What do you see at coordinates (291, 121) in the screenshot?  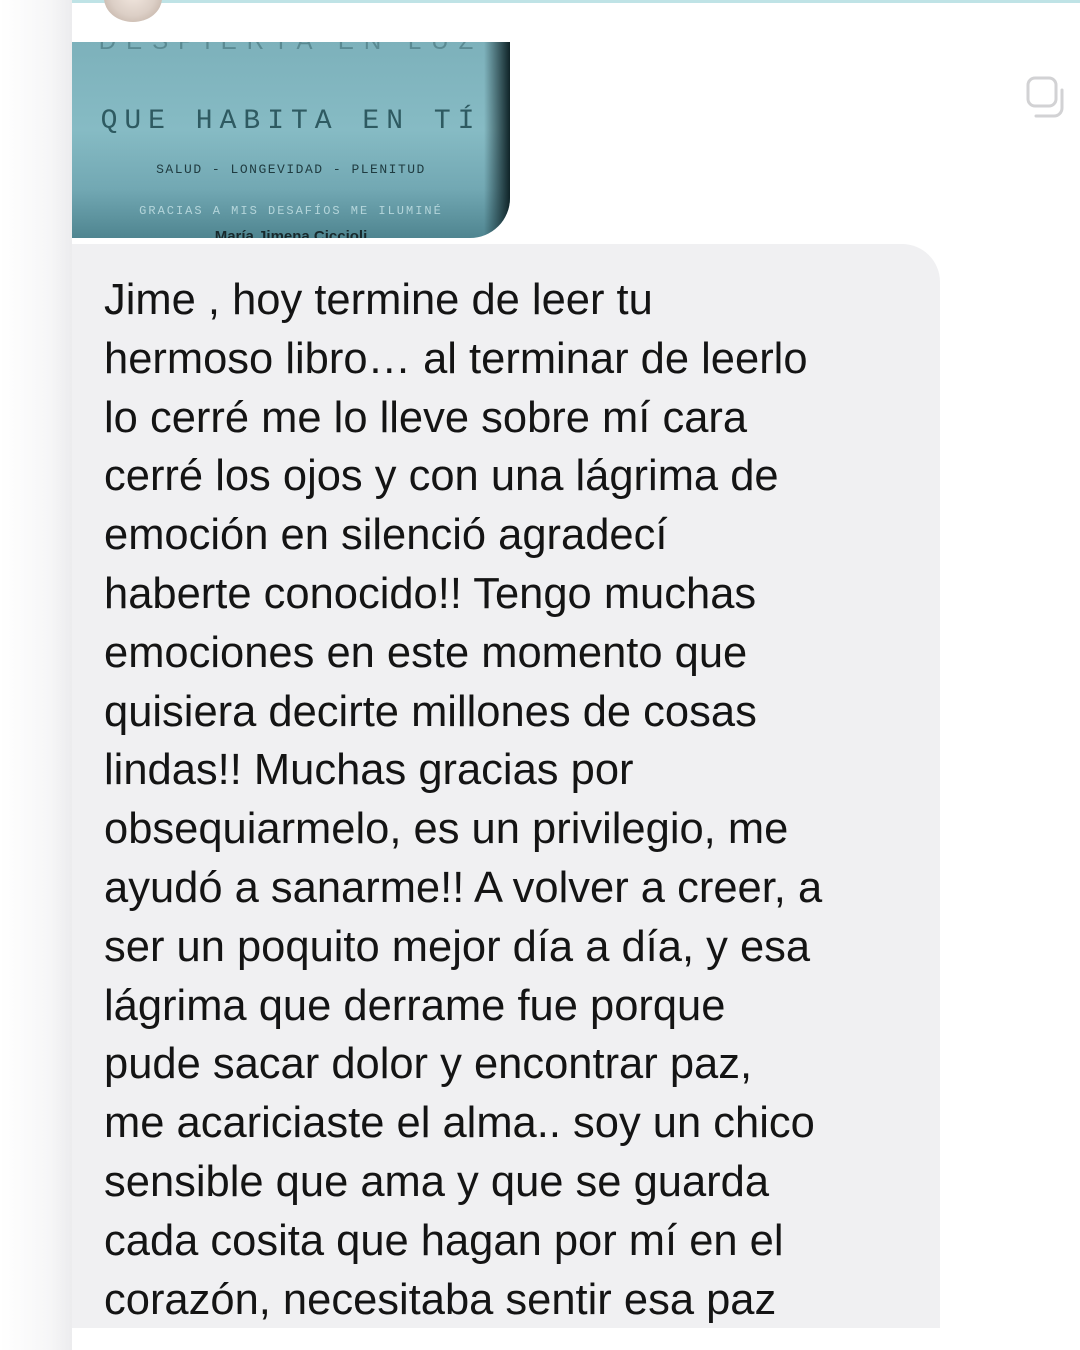 I see `book-cover-title: QUE HABITA EN TÍ` at bounding box center [291, 121].